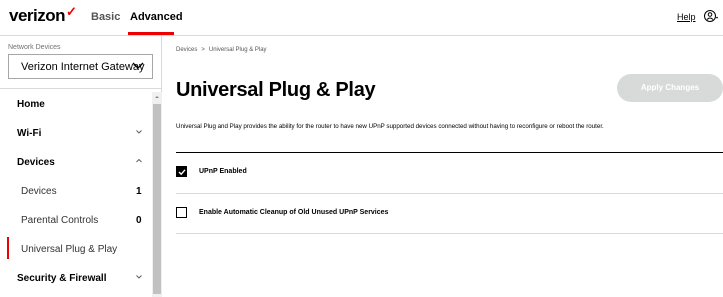 Image resolution: width=723 pixels, height=297 pixels. Describe the element at coordinates (74, 132) in the screenshot. I see `sidebar-item-wifi: Wi-Fi` at that location.